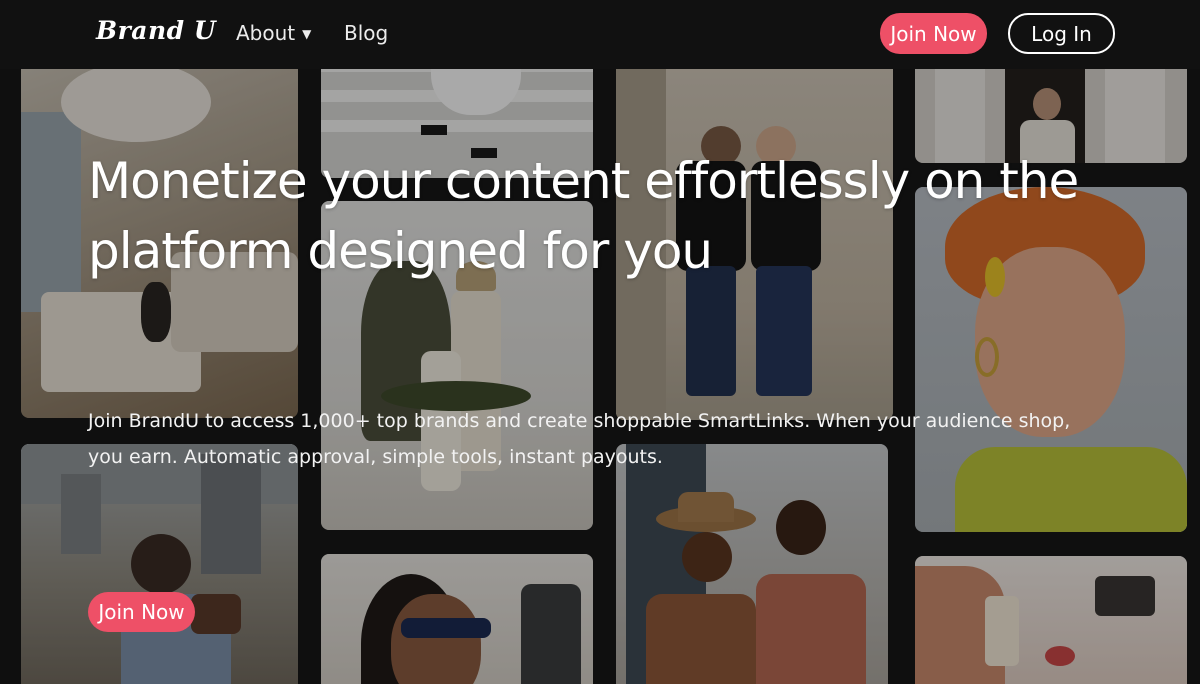  What do you see at coordinates (266, 33) in the screenshot?
I see `nav-about-label: About` at bounding box center [266, 33].